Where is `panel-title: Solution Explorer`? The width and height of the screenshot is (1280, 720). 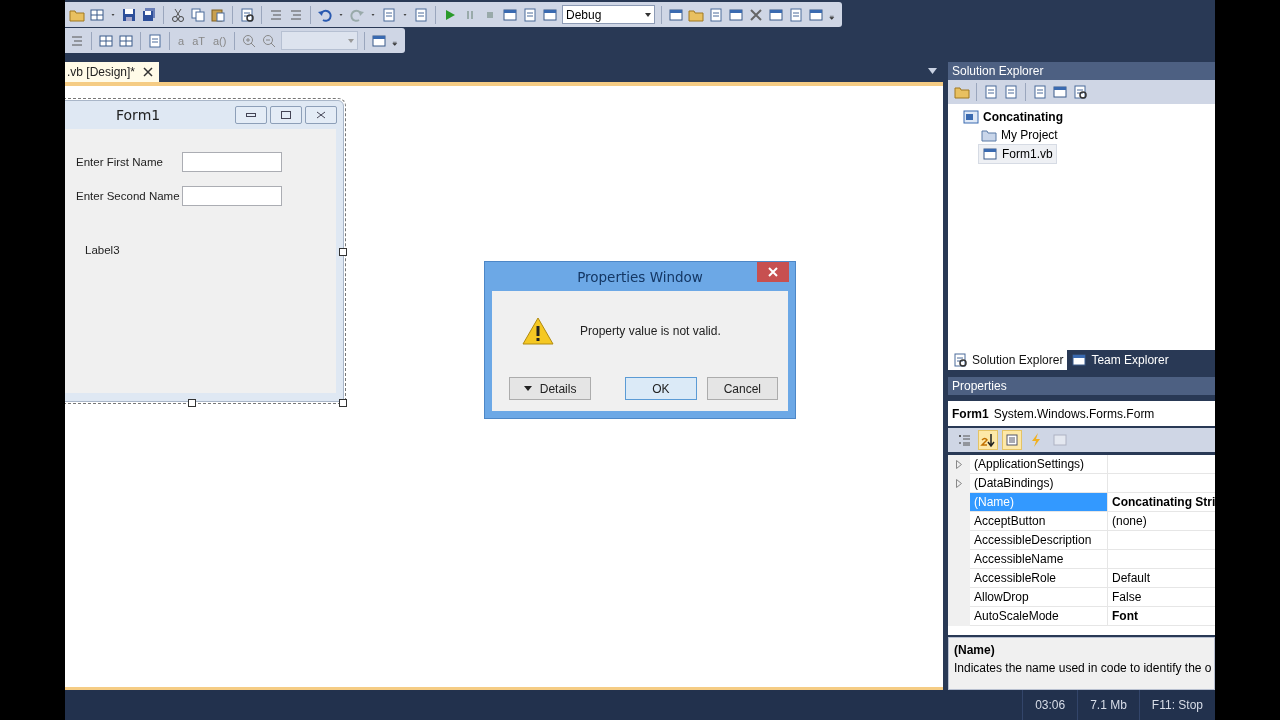
panel-title: Solution Explorer is located at coordinates (1081, 71).